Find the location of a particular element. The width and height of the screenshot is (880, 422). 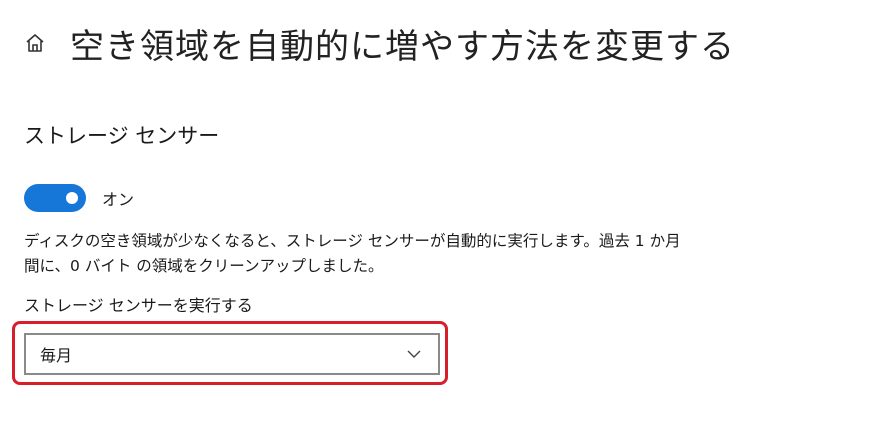

chevron-down-icon is located at coordinates (414, 354).